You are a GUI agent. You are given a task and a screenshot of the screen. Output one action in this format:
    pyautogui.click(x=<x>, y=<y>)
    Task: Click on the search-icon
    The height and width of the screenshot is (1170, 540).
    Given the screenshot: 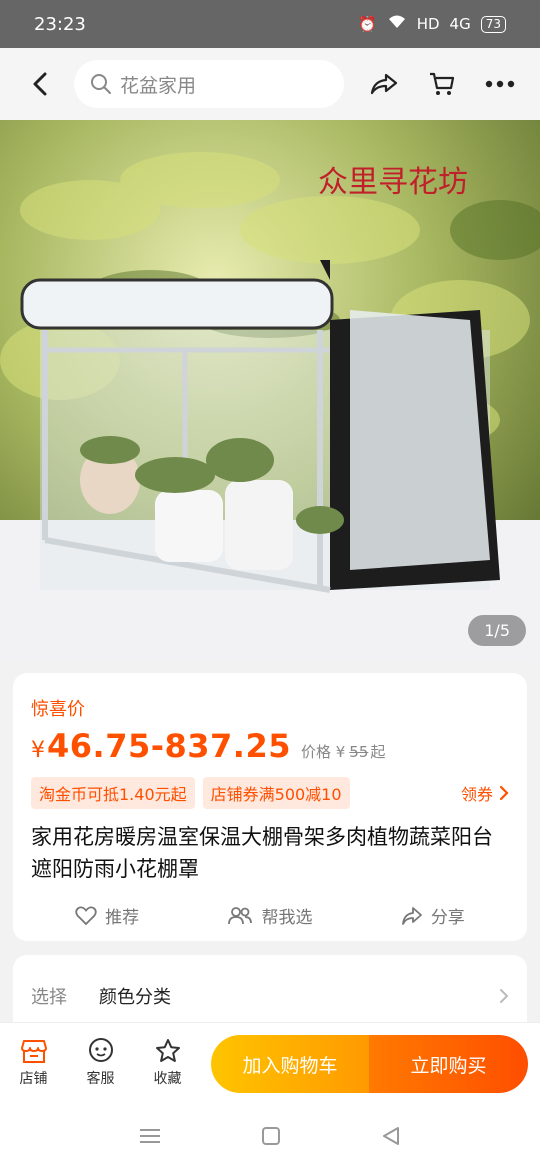 What is the action you would take?
    pyautogui.click(x=101, y=84)
    